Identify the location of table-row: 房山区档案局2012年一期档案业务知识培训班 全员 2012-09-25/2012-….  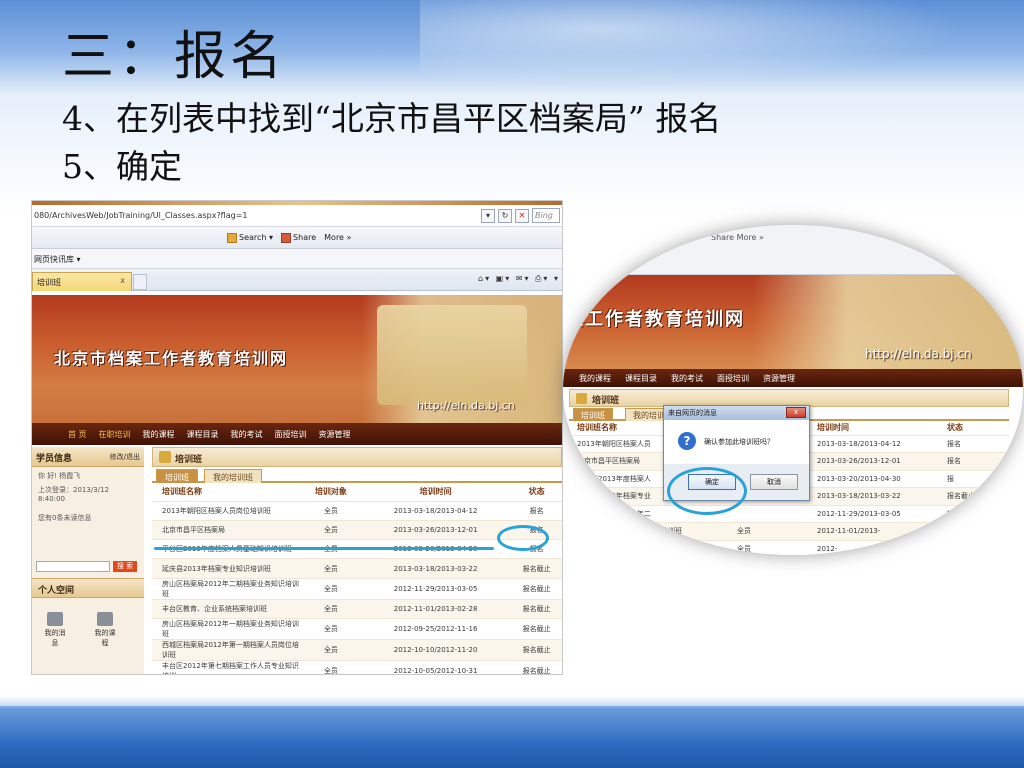
(357, 628).